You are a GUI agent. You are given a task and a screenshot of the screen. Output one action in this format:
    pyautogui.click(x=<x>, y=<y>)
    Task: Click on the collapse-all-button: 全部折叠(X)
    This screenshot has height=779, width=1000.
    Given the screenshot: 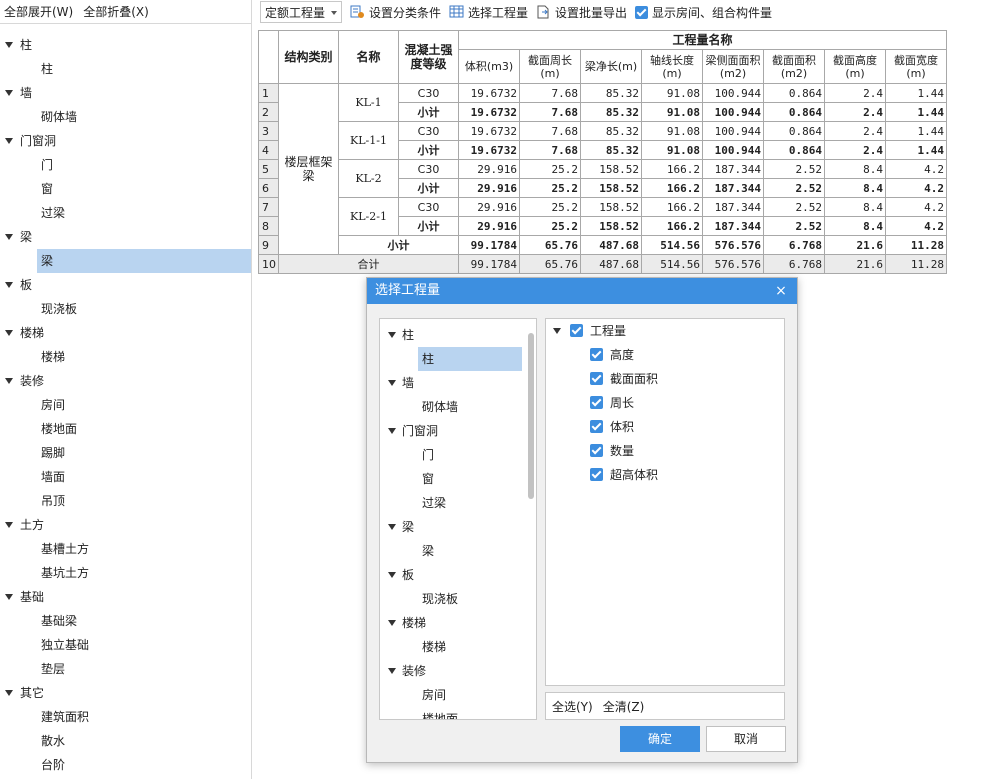 What is the action you would take?
    pyautogui.click(x=116, y=11)
    